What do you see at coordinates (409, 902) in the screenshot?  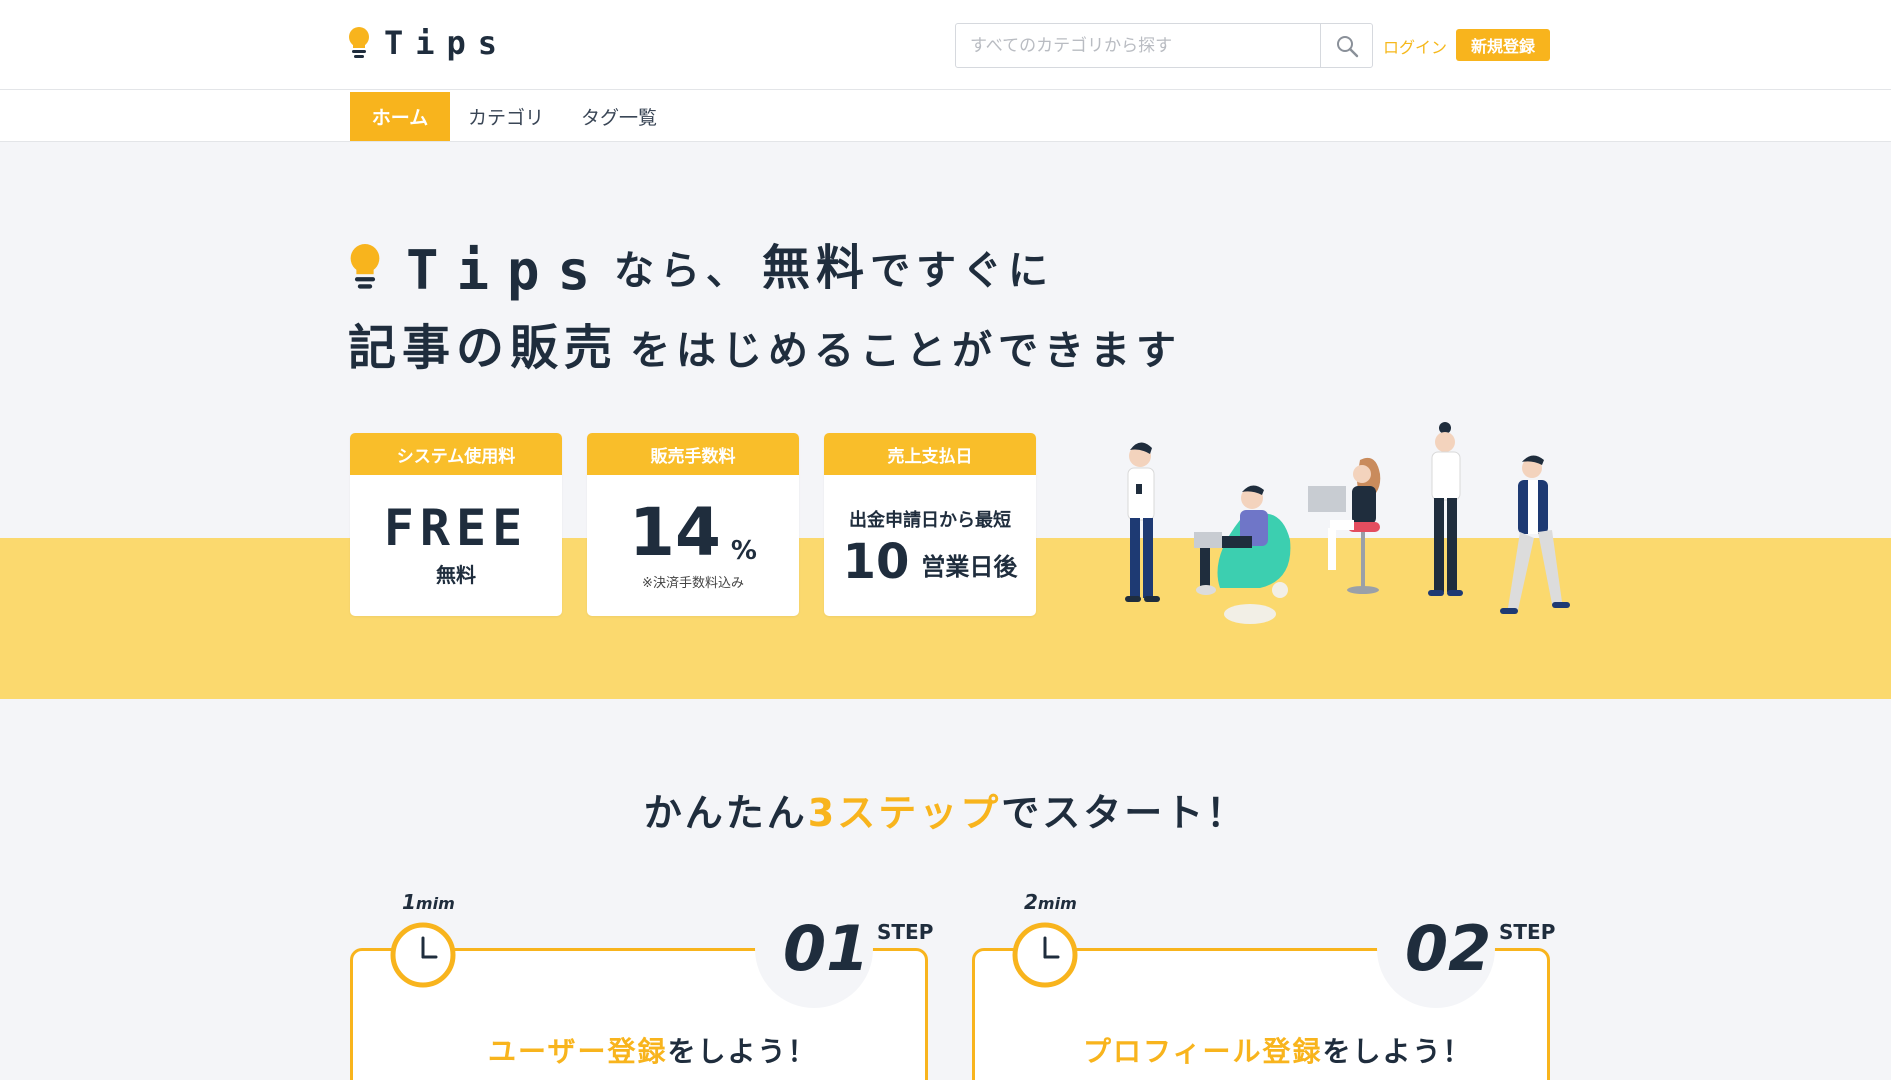 I see `step-minutes-value: 1` at bounding box center [409, 902].